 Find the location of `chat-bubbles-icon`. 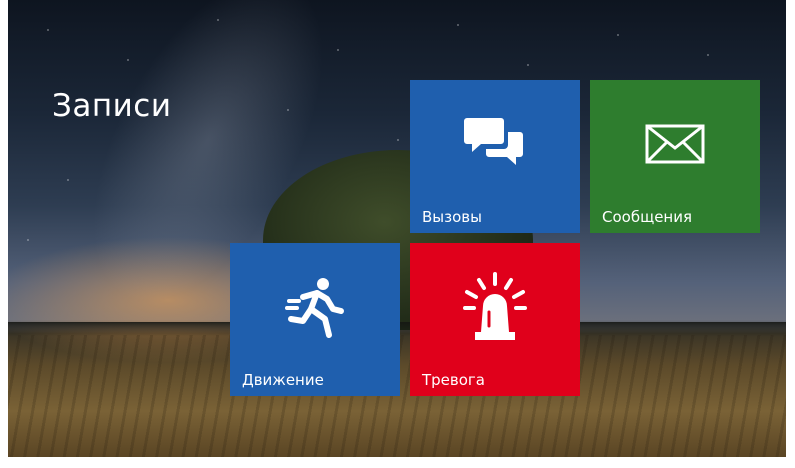

chat-bubbles-icon is located at coordinates (495, 144).